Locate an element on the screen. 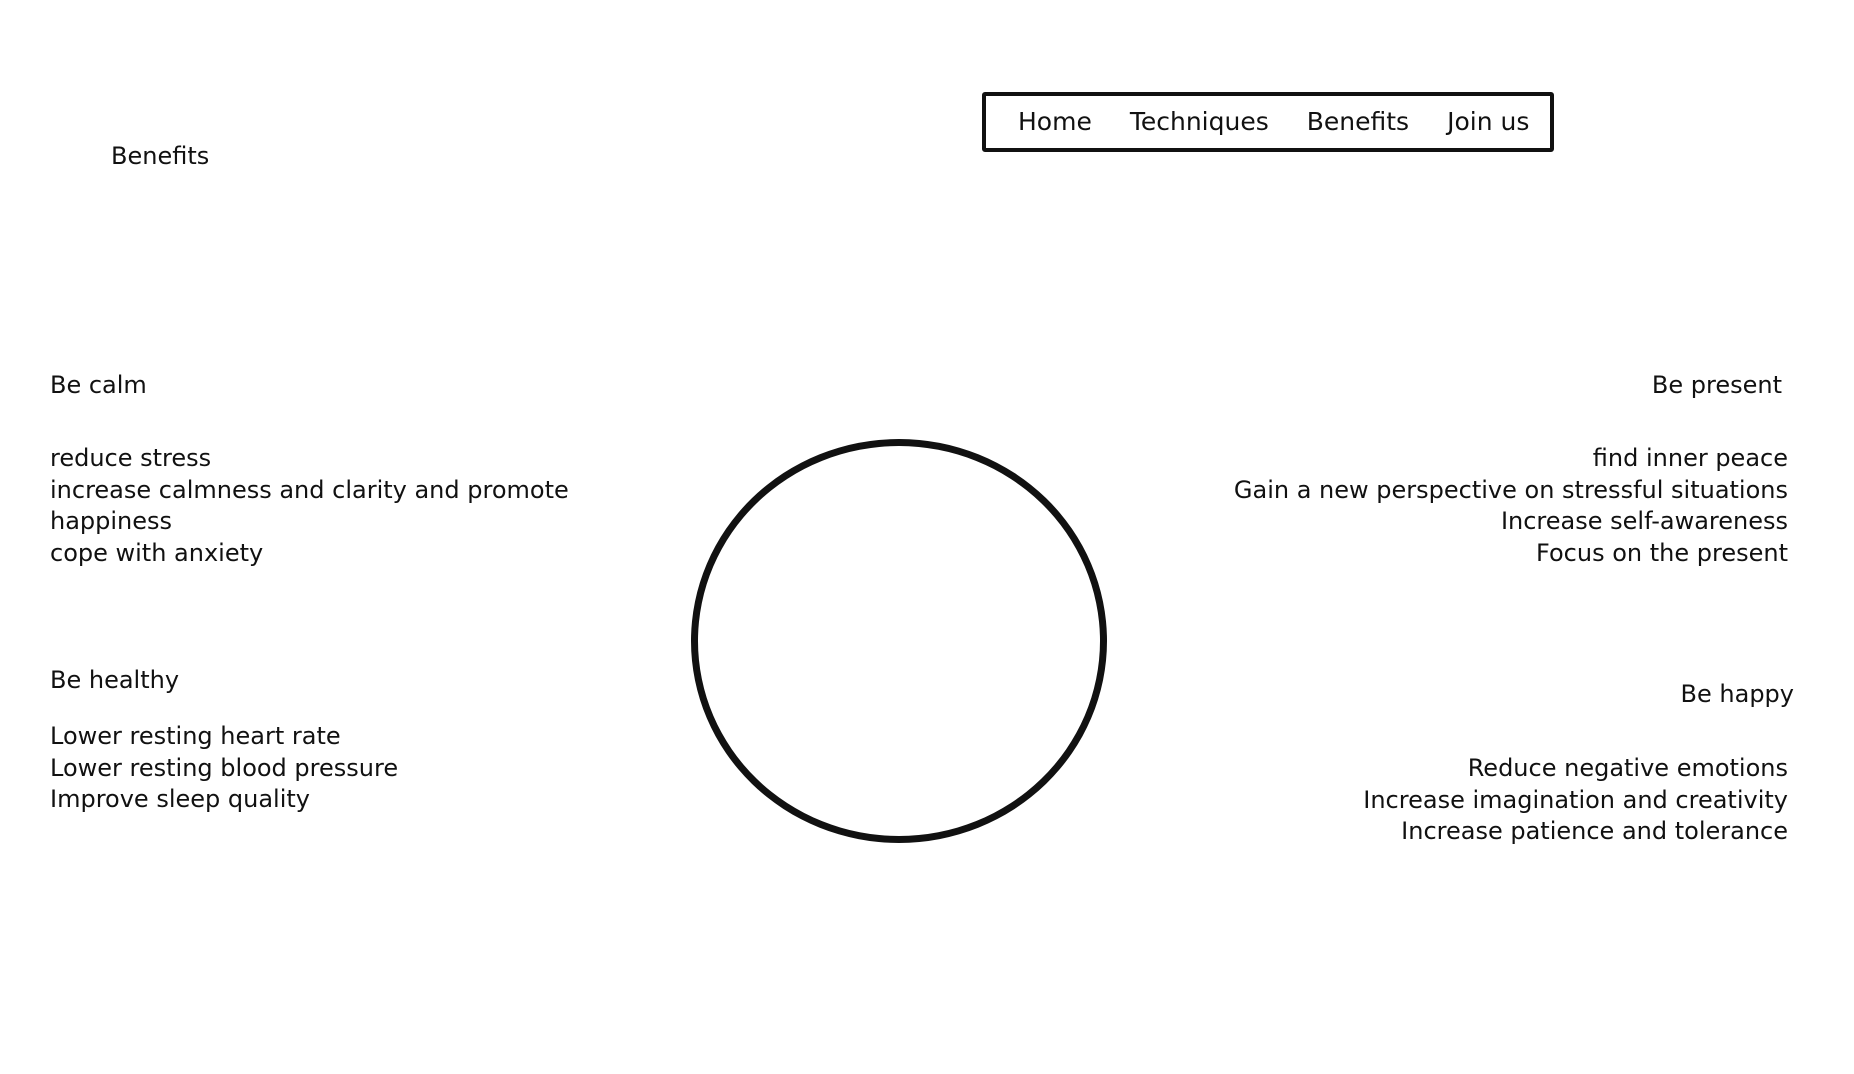  list-item: happiness is located at coordinates (111, 521).